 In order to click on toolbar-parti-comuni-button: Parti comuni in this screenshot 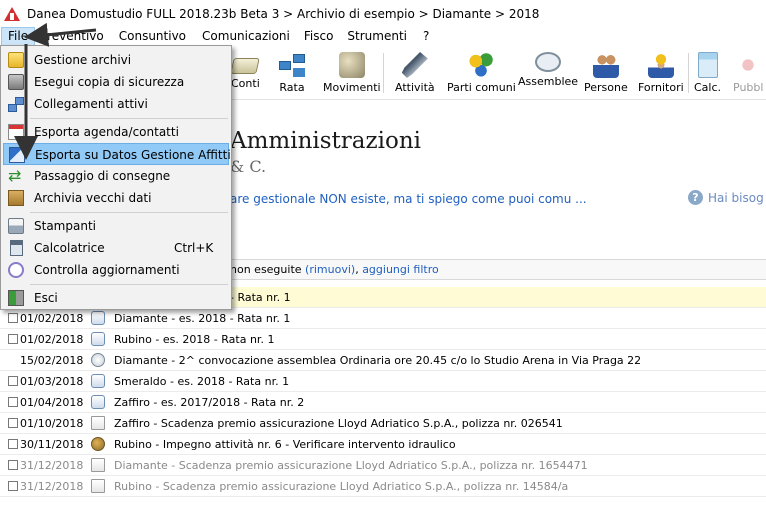, I will do `click(481, 74)`.